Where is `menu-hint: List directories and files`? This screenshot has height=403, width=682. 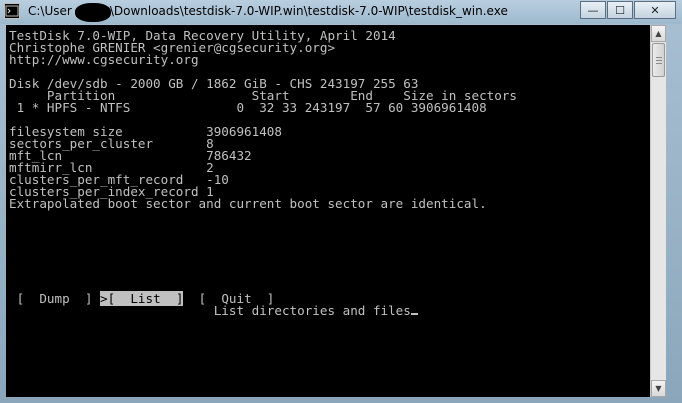 menu-hint: List directories and files is located at coordinates (210, 310).